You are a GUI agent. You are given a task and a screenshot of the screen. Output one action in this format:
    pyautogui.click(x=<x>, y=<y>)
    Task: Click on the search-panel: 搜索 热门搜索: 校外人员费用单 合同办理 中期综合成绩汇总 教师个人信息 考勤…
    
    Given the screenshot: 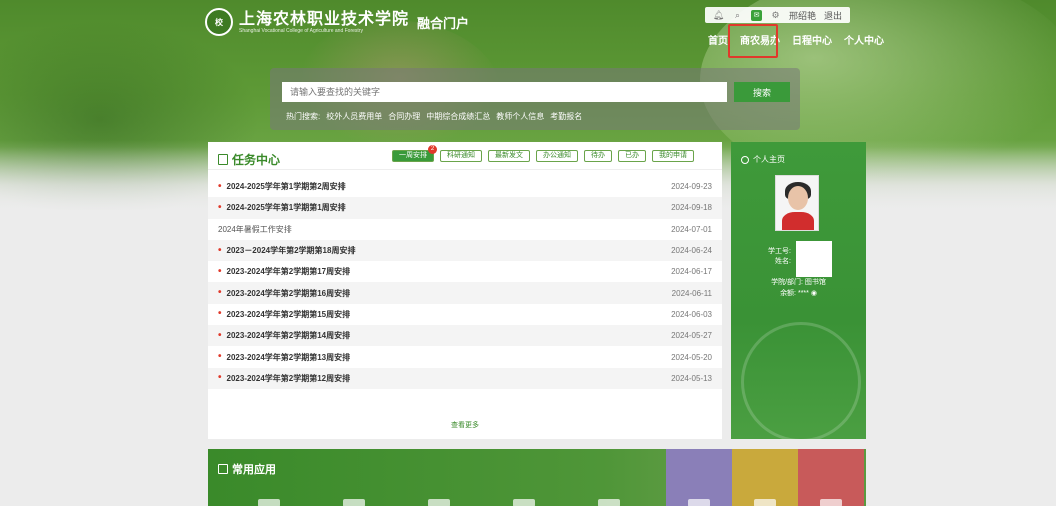 What is the action you would take?
    pyautogui.click(x=535, y=99)
    